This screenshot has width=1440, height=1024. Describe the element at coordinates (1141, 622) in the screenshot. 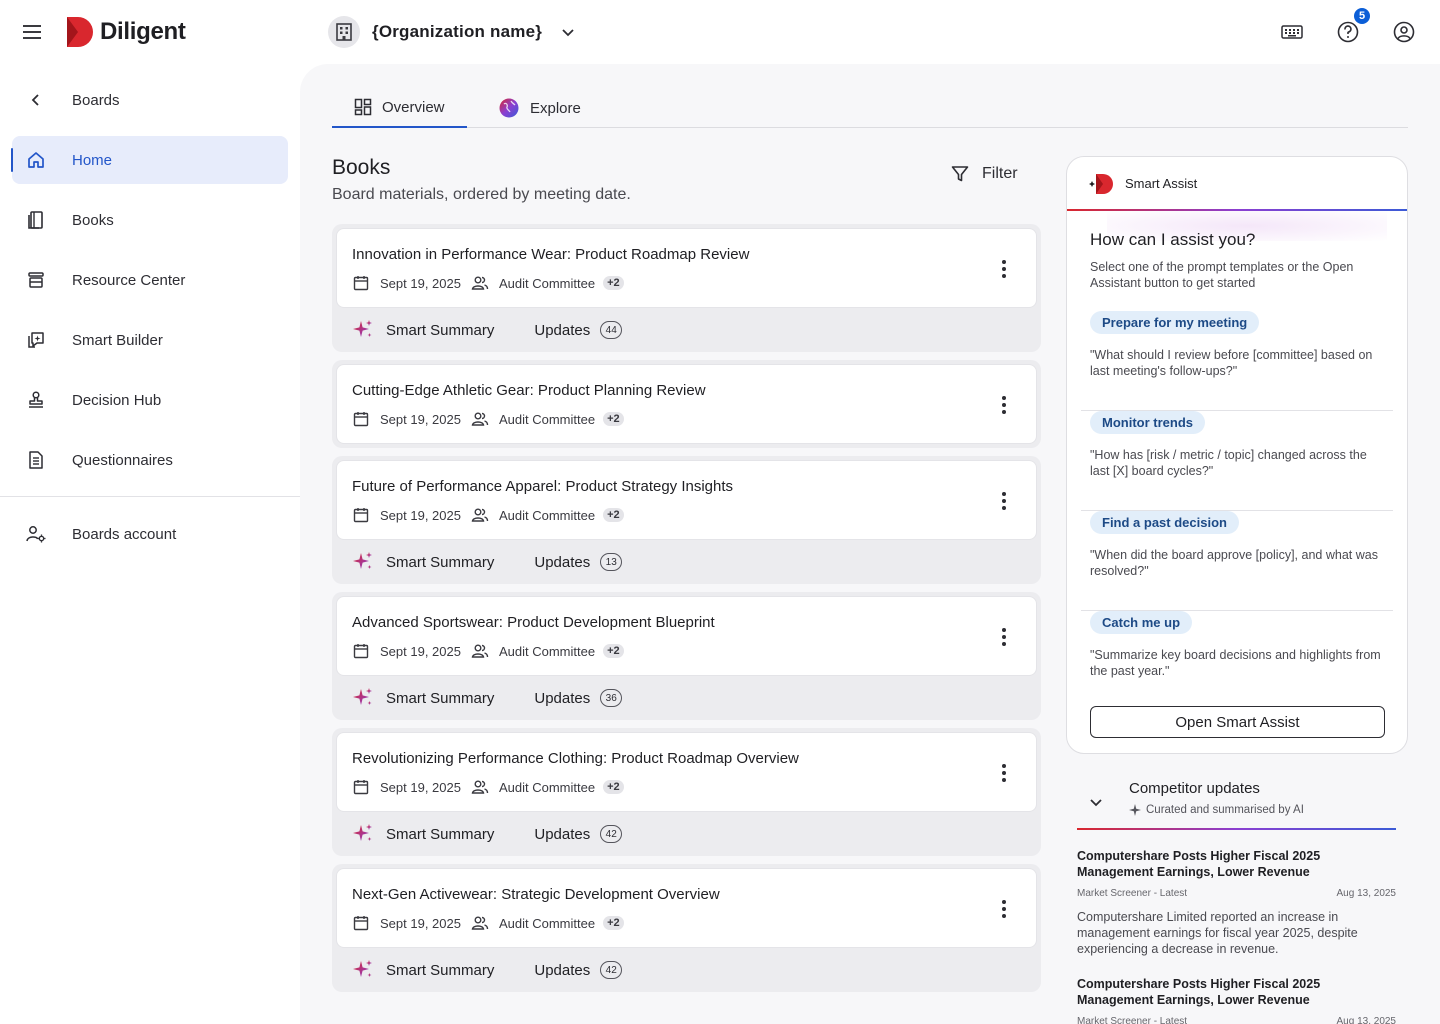

I see `prompt-chip: Catch me up` at that location.